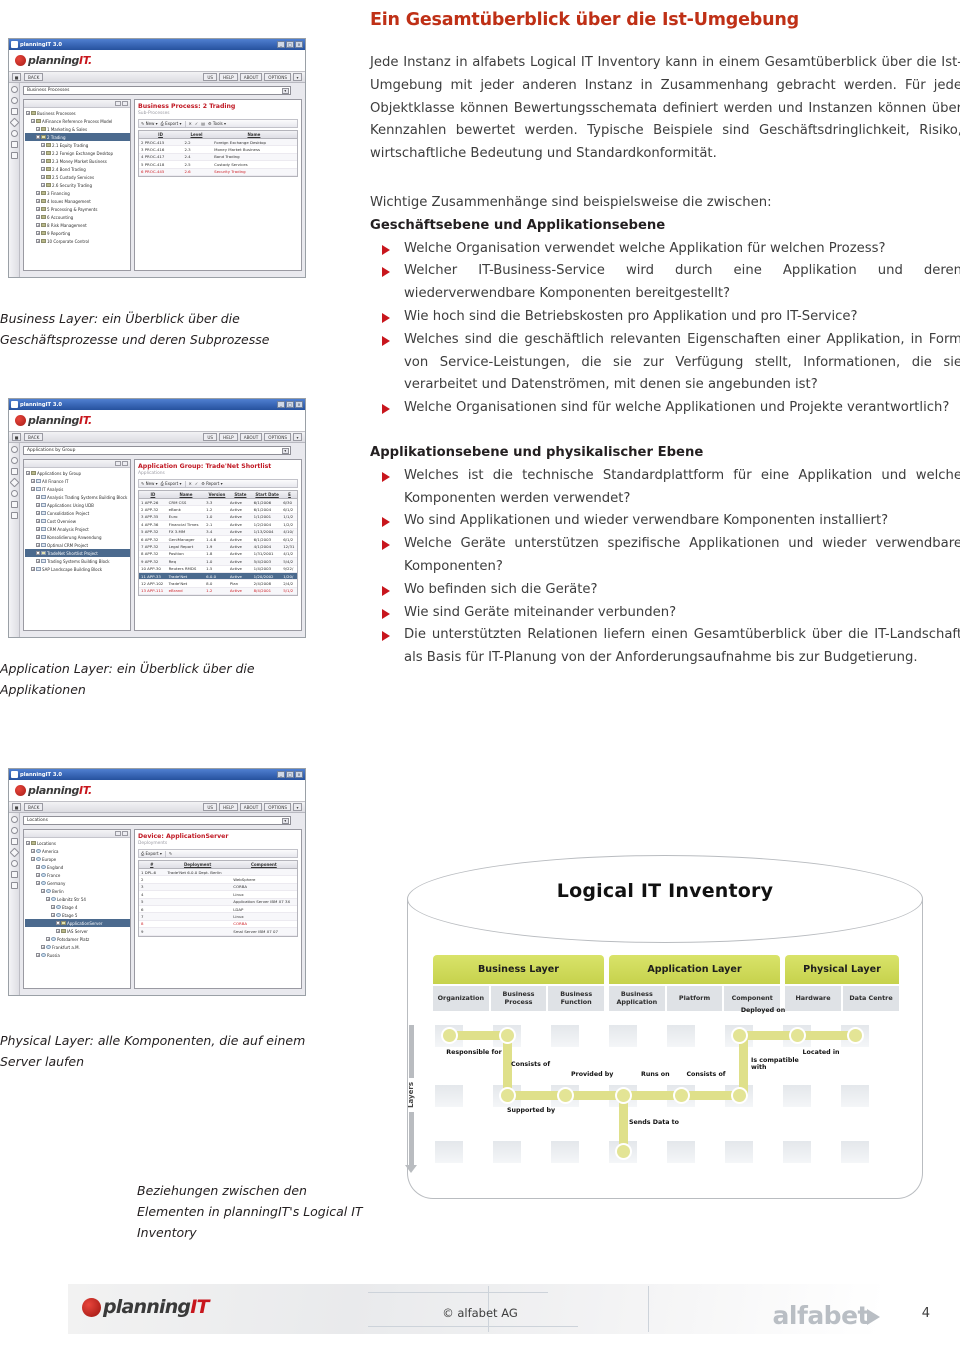 The image size is (960, 1346). I want to click on table-row: 4 Linux, so click(218, 895).